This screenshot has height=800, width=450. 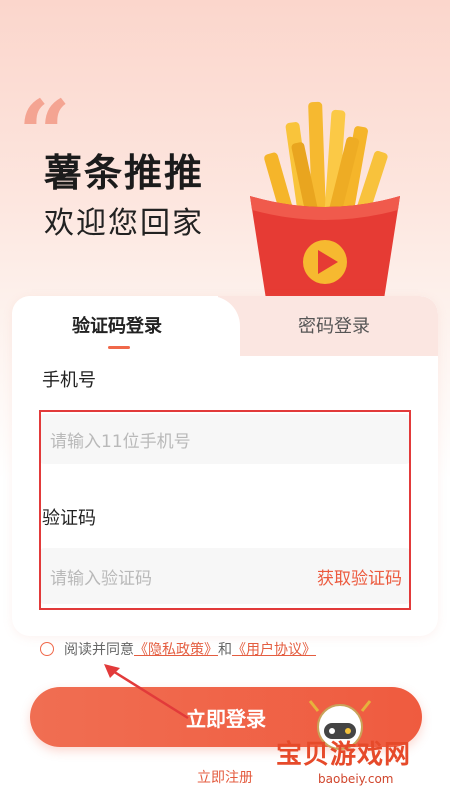 I want to click on get-code-button: 获取验证码, so click(x=359, y=576).